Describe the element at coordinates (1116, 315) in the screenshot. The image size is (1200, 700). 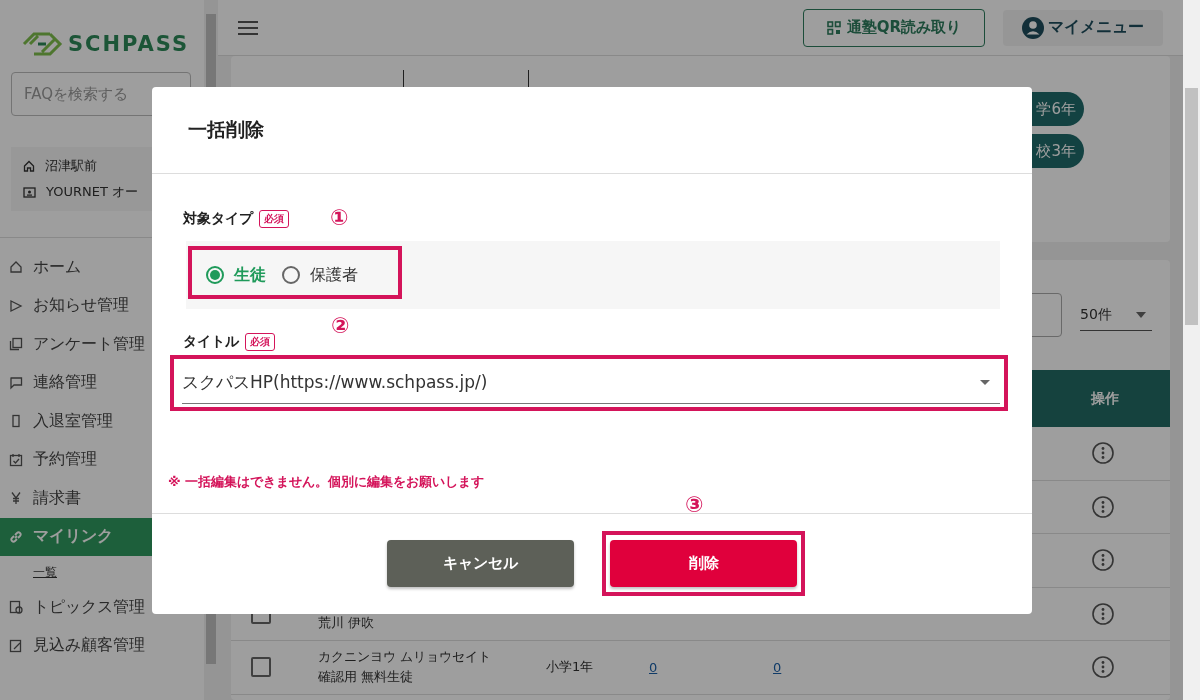
I see `per-page-select: 50件` at that location.